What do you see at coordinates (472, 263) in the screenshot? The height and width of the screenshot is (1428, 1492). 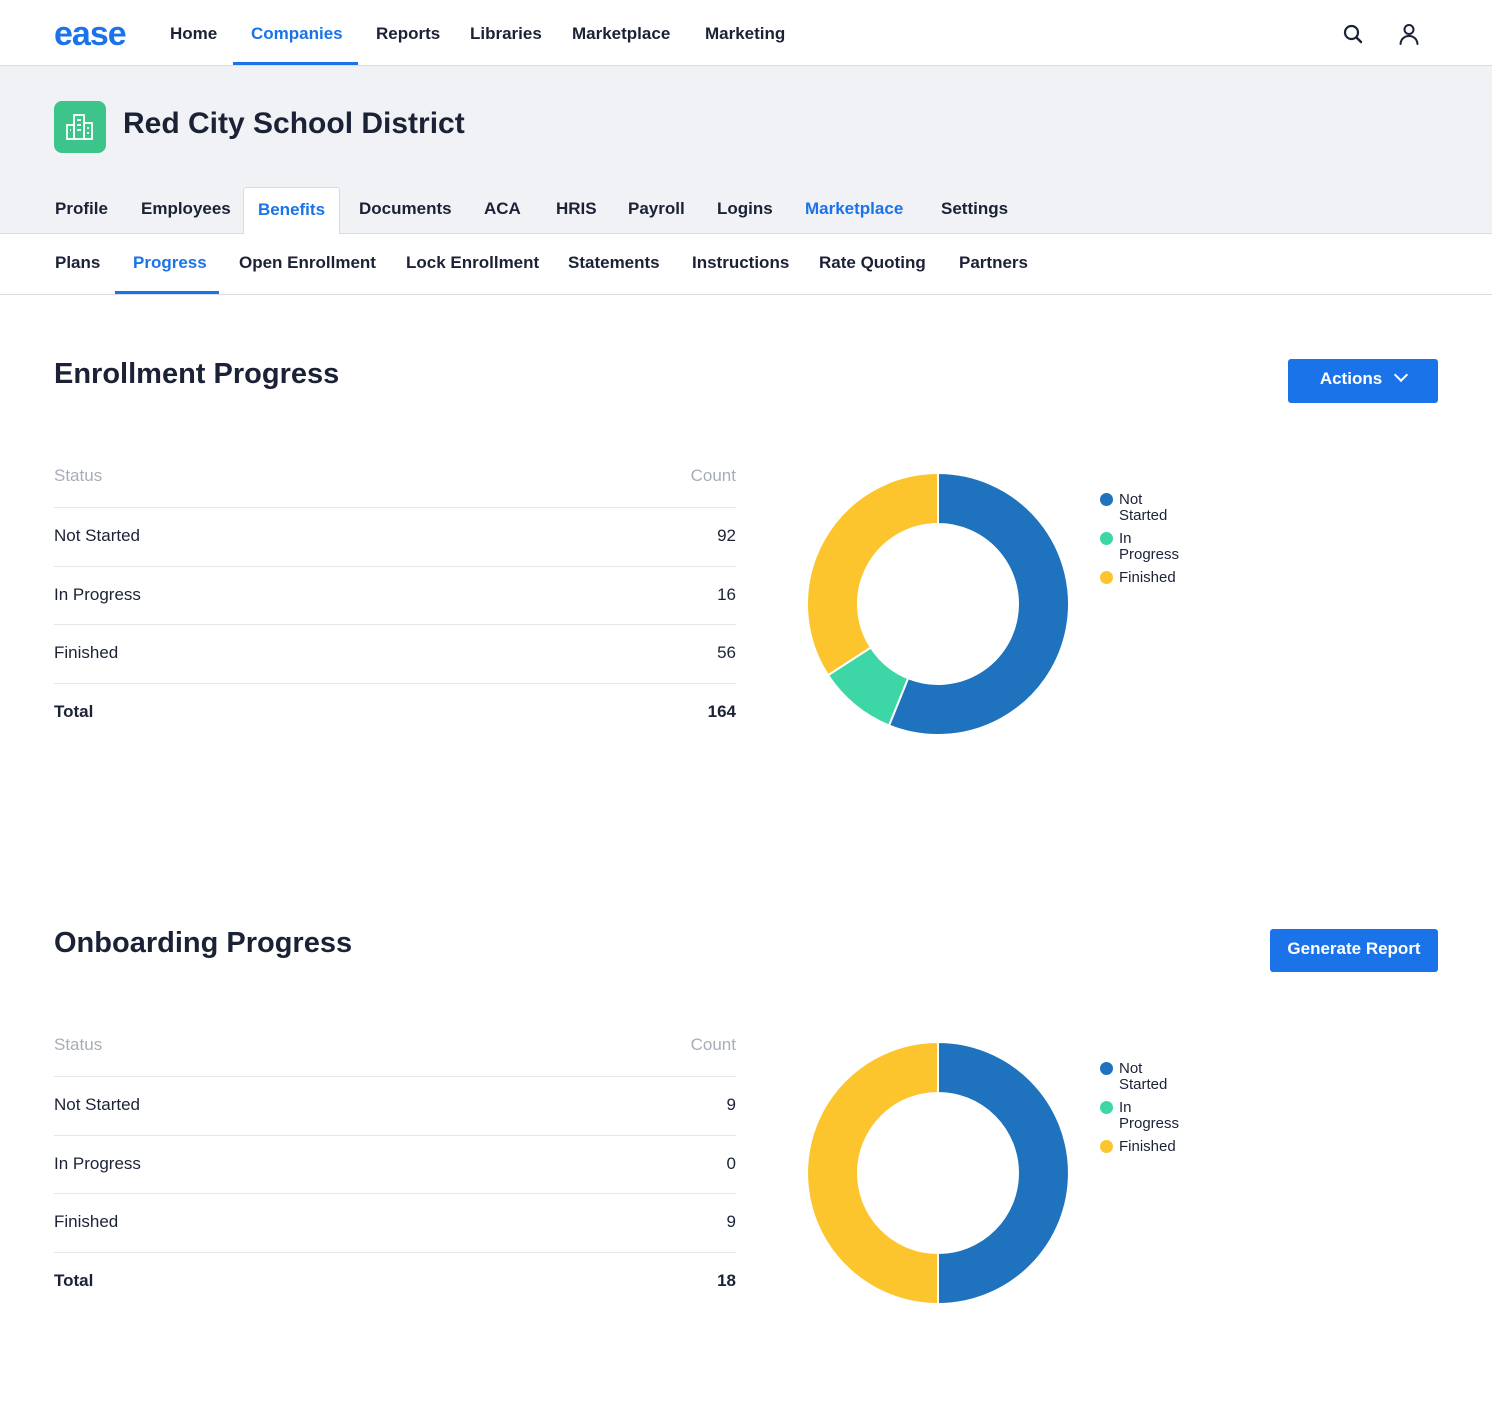 I see `subtab-lock-enrollment: Lock Enrollment` at bounding box center [472, 263].